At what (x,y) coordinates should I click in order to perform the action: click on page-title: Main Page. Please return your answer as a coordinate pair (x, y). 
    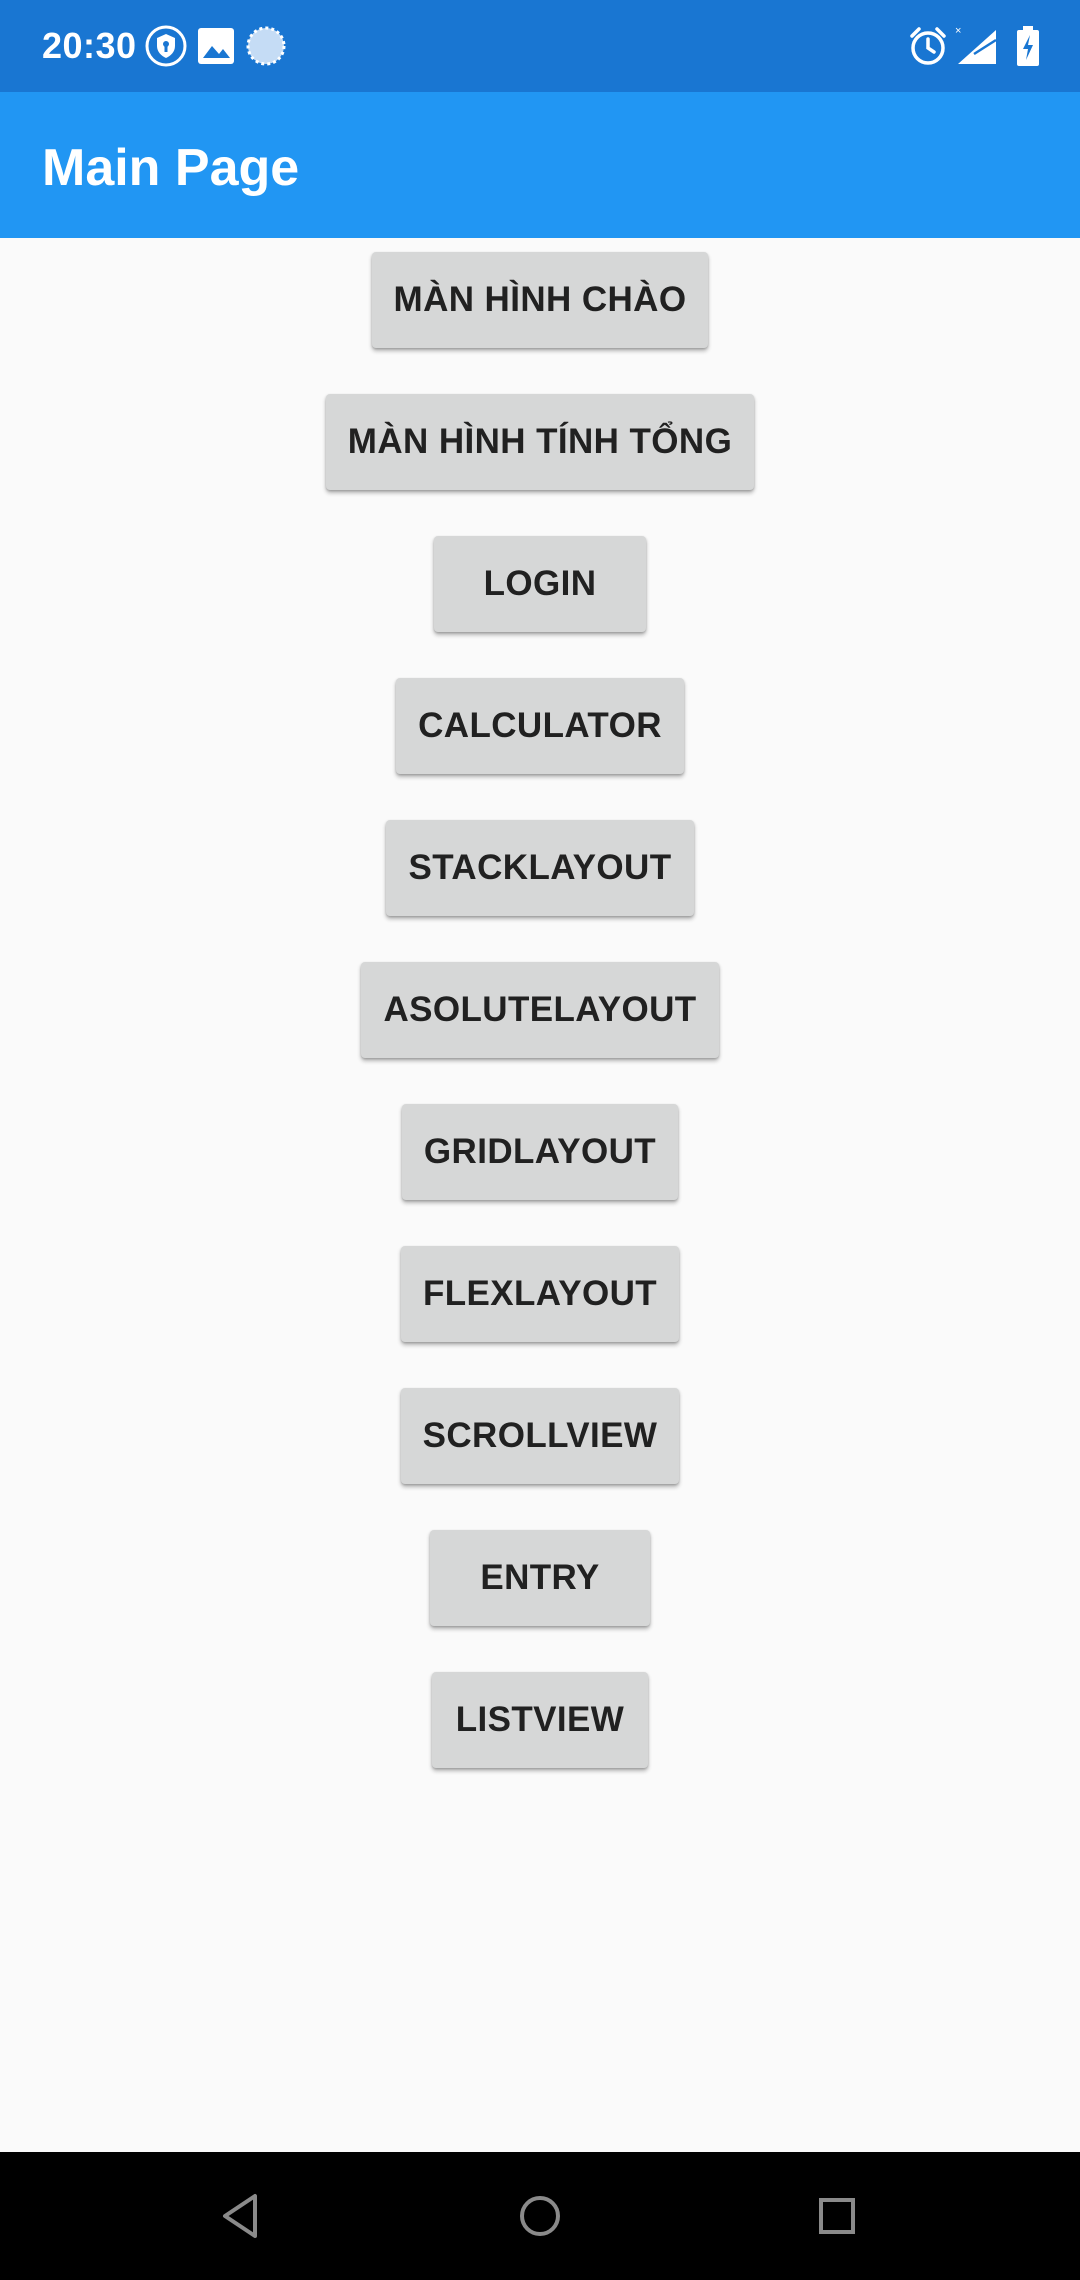
    Looking at the image, I should click on (171, 168).